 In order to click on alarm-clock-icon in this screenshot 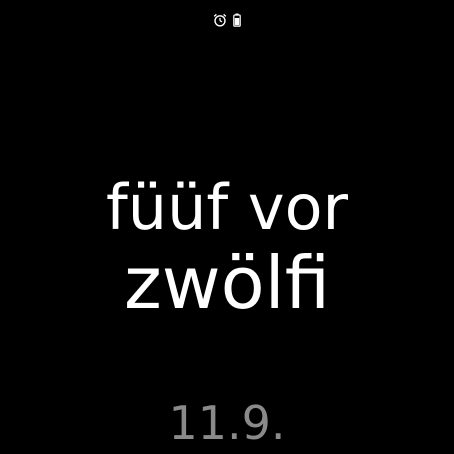, I will do `click(220, 20)`.